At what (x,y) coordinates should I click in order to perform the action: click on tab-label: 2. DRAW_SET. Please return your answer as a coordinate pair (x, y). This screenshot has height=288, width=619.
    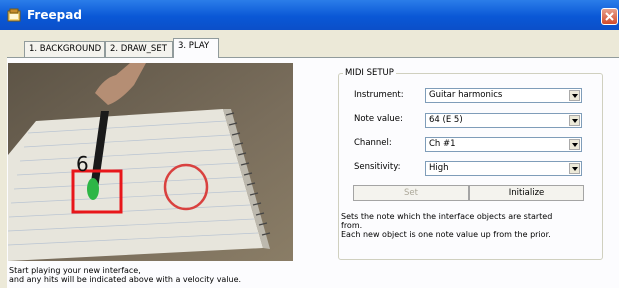
    Looking at the image, I should click on (138, 49).